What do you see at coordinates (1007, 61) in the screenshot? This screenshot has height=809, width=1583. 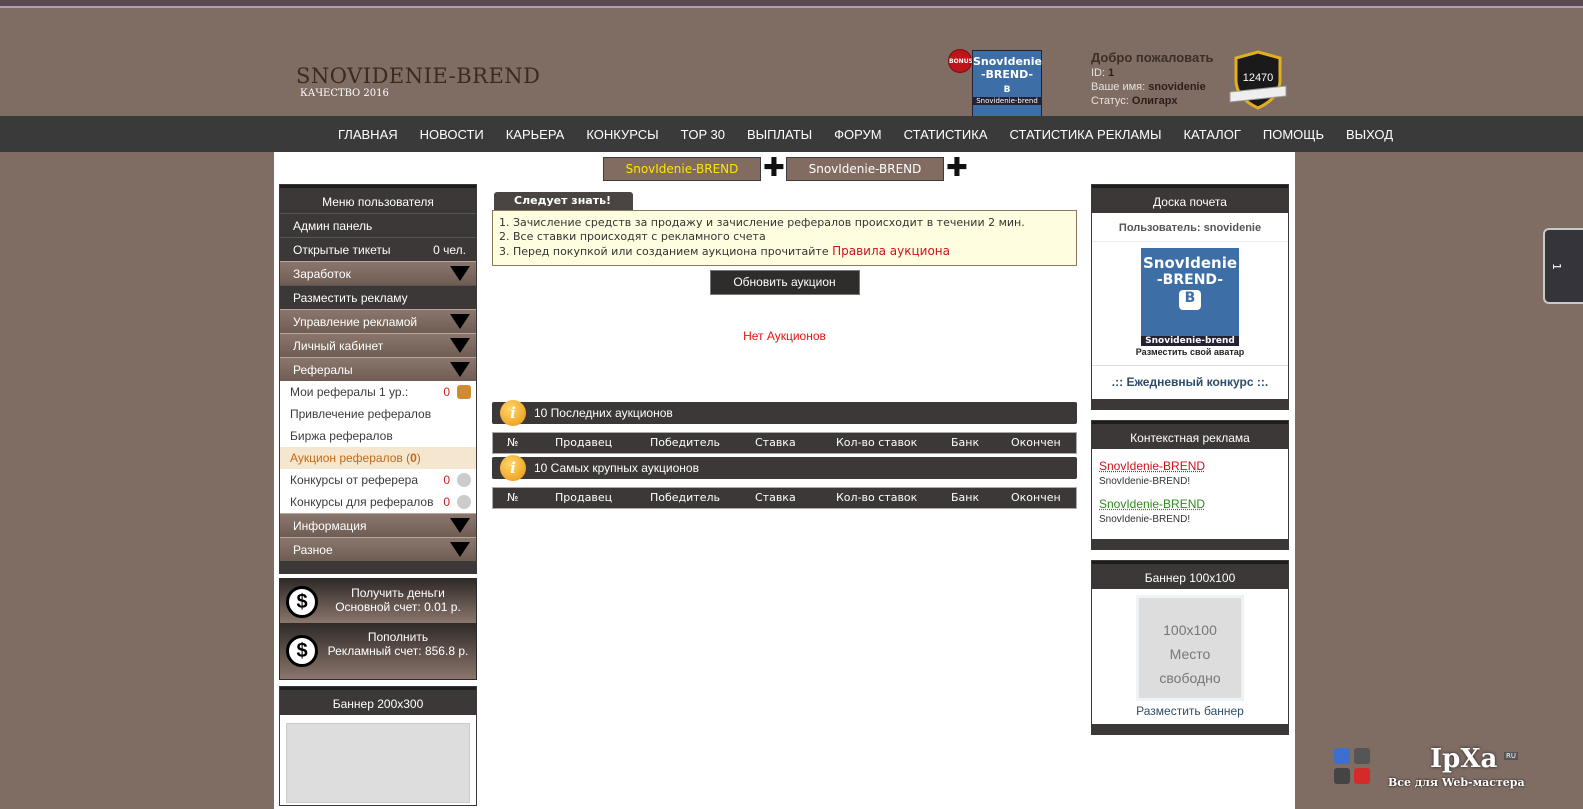 I see `avatar-text-1: SnovIdenie` at bounding box center [1007, 61].